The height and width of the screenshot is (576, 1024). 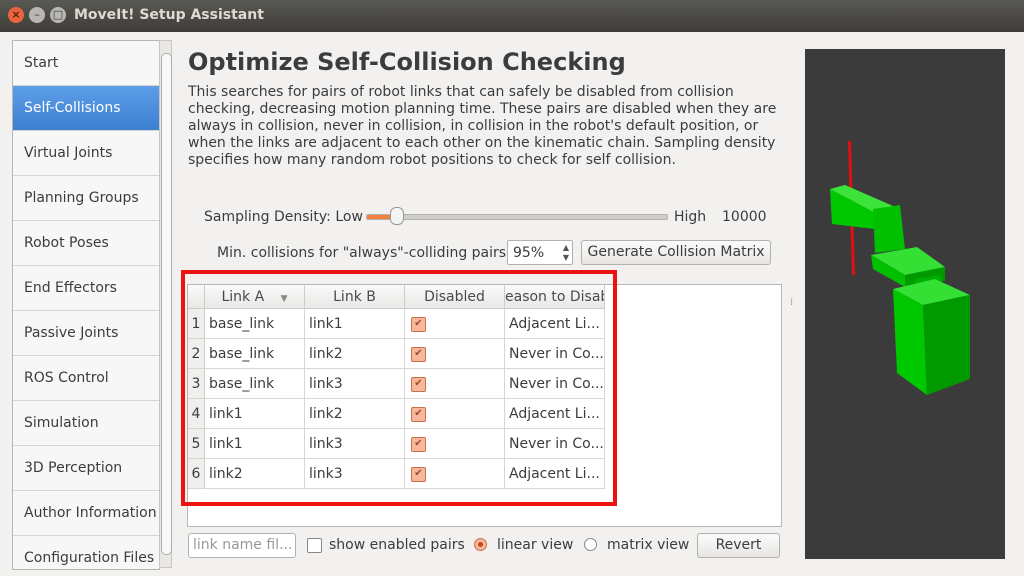 I want to click on sampling-density-label: Sampling Density: Low, so click(x=283, y=217).